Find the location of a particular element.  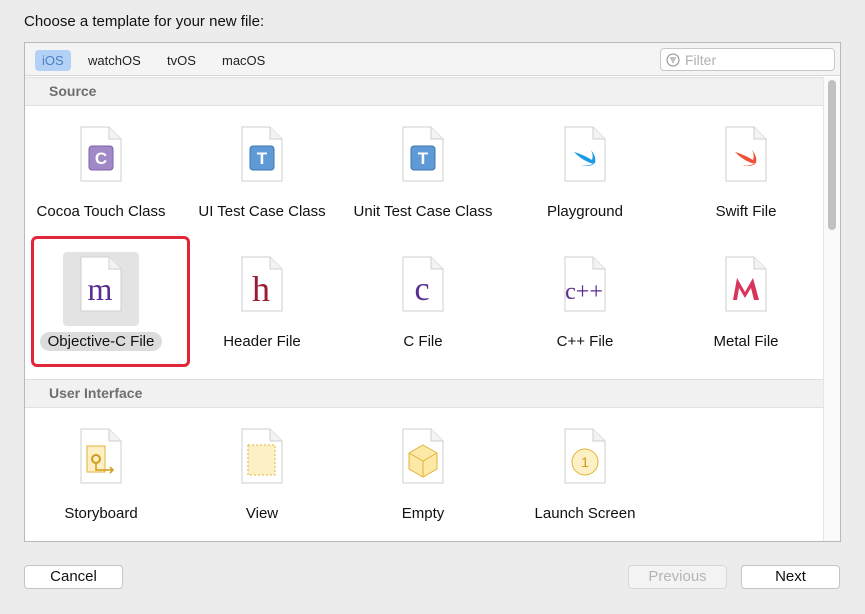

header-file-icon: h is located at coordinates (262, 284).